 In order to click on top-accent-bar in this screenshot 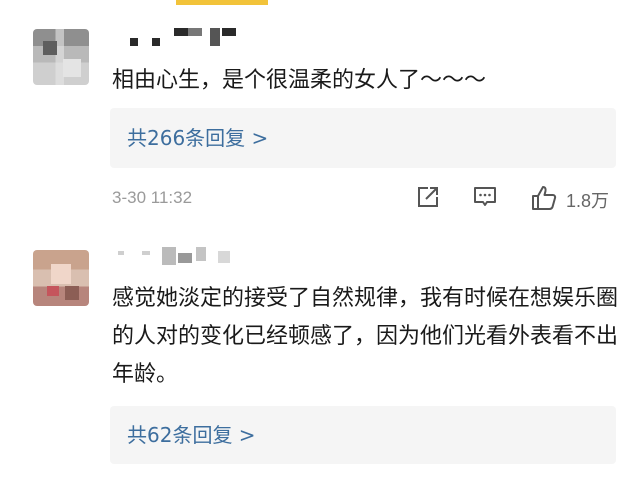, I will do `click(222, 2)`.